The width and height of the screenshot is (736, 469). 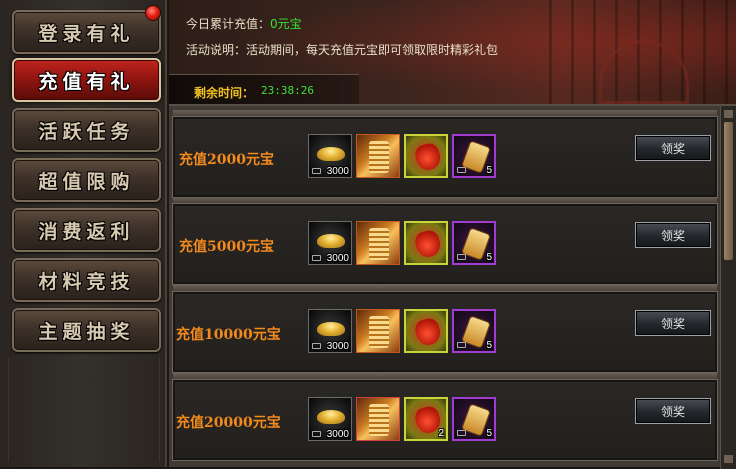 I want to click on sidebar-item-label: 材料竞技, so click(x=86, y=281).